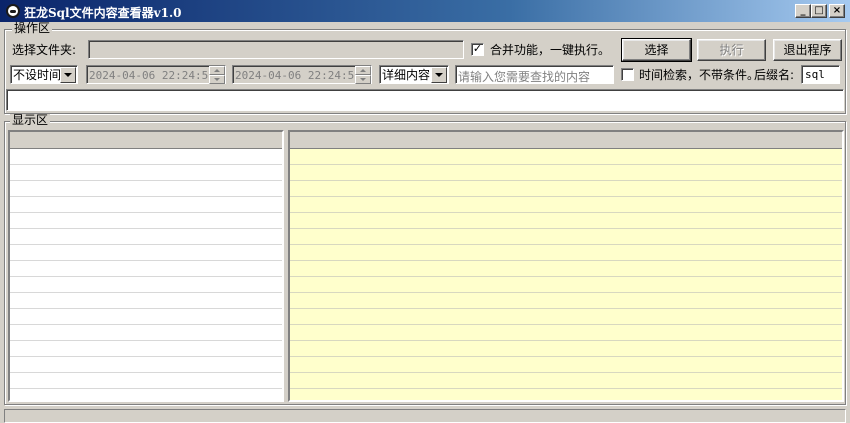 This screenshot has width=850, height=423. What do you see at coordinates (276, 49) in the screenshot?
I see `folder-path-field` at bounding box center [276, 49].